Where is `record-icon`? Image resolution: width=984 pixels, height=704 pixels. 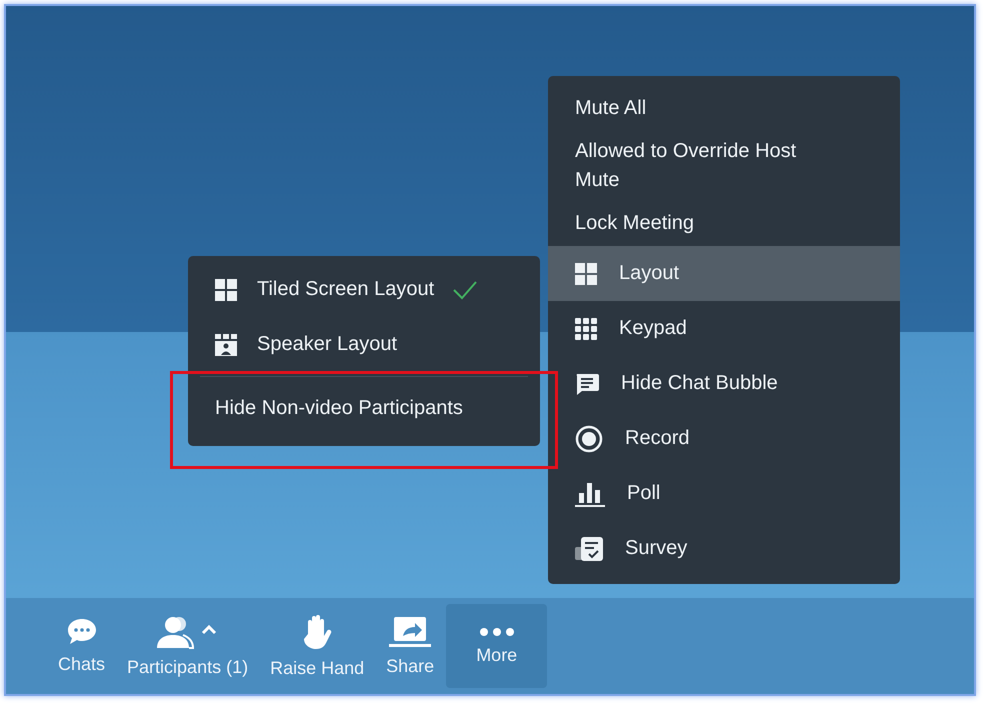 record-icon is located at coordinates (589, 438).